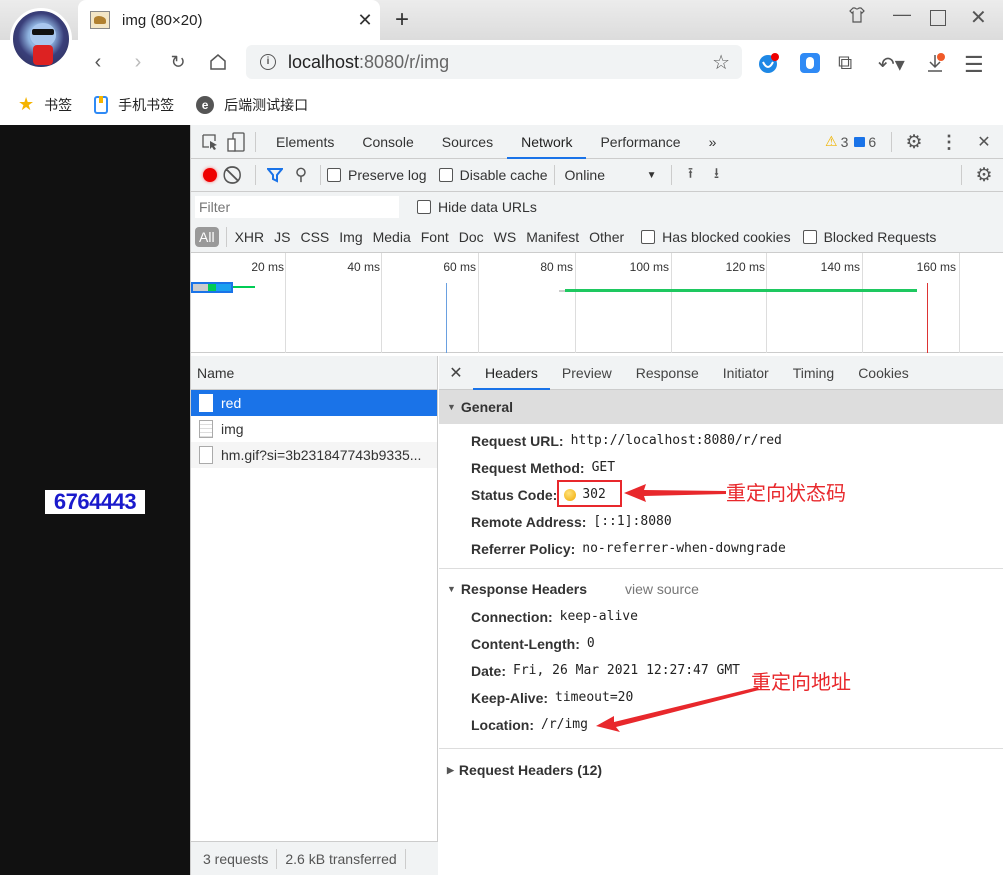 This screenshot has height=875, width=1003. I want to click on type-xhr: XHR, so click(250, 237).